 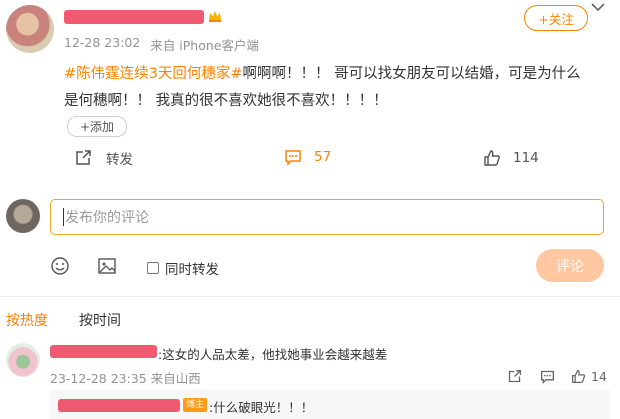 What do you see at coordinates (83, 158) in the screenshot?
I see `repost-icon` at bounding box center [83, 158].